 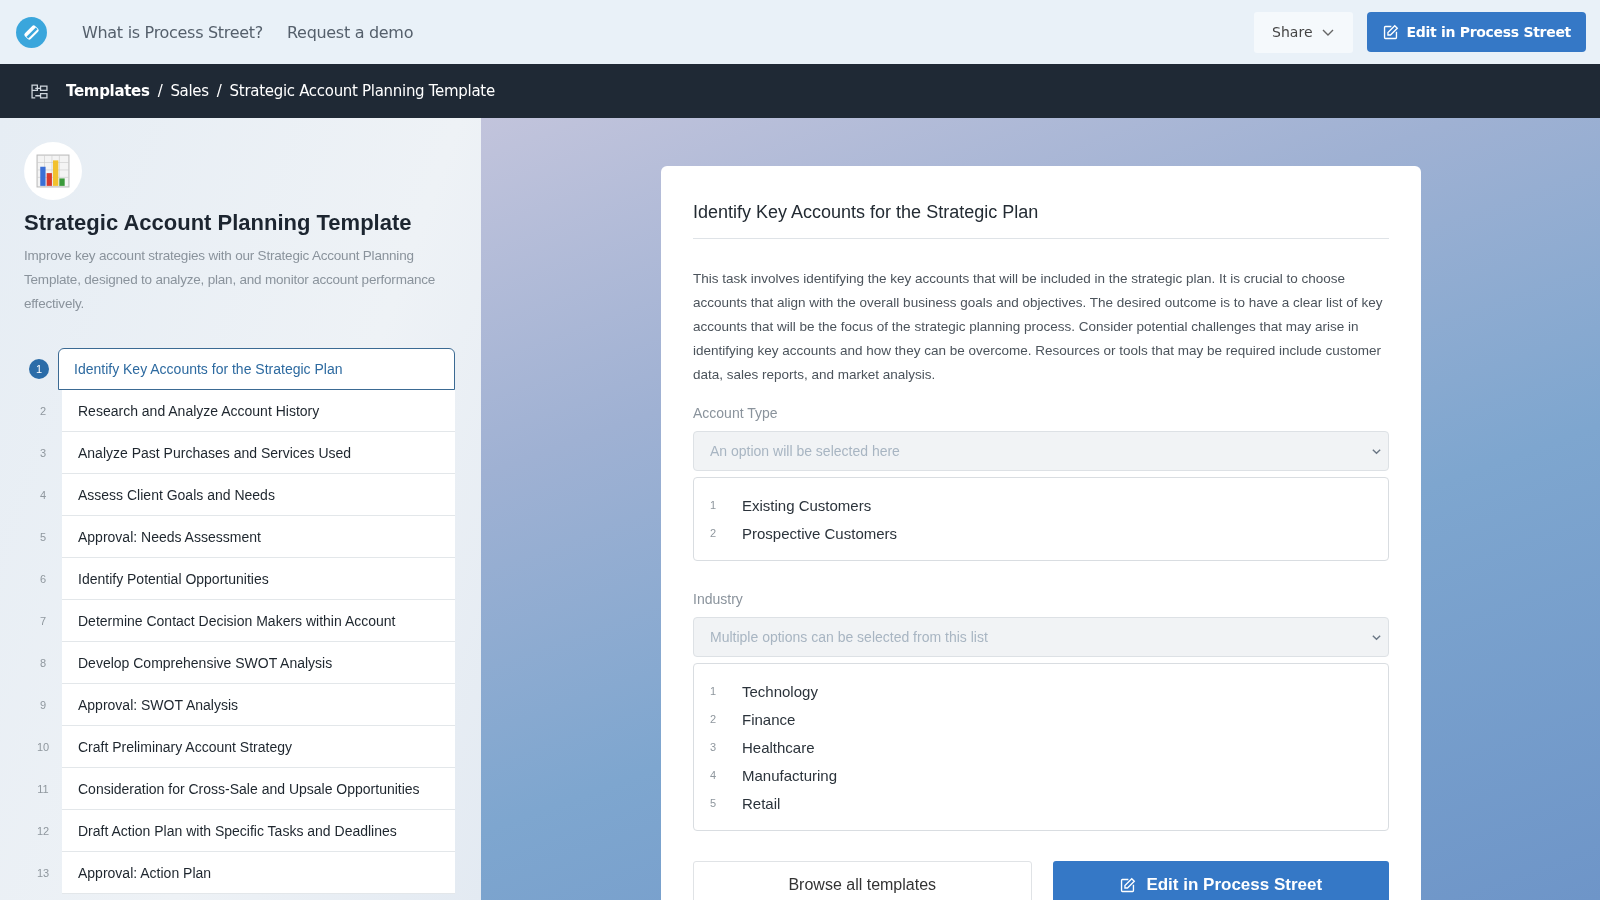 I want to click on task-title: Identify Key Accounts for the Strategic Plan, so click(x=866, y=212).